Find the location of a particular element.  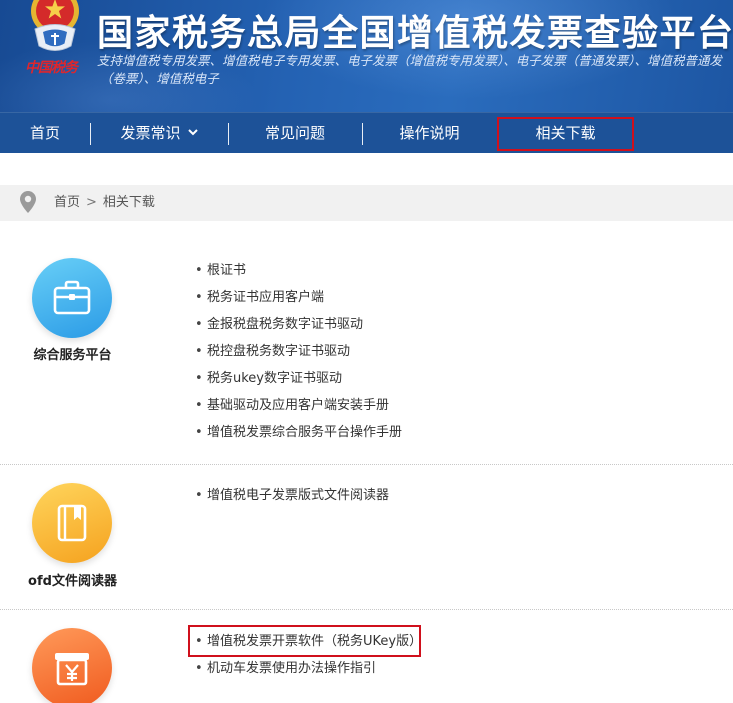

breadcrumb: 首页 > 相关下载 is located at coordinates (366, 203).